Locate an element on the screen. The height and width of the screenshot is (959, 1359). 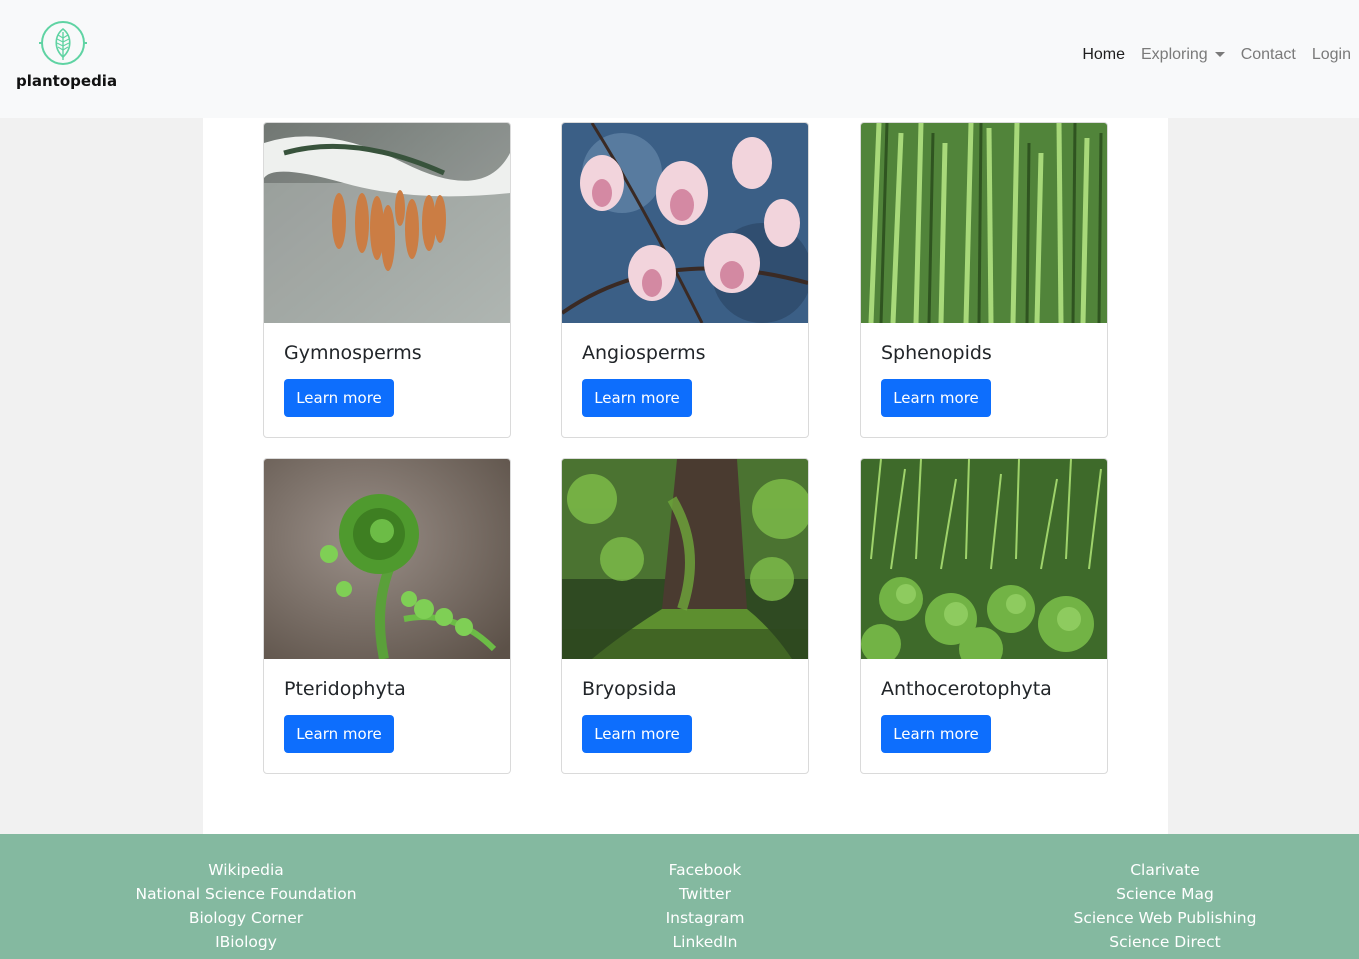
card-pteridophyta: Pteridophyta Learn more is located at coordinates (387, 616).